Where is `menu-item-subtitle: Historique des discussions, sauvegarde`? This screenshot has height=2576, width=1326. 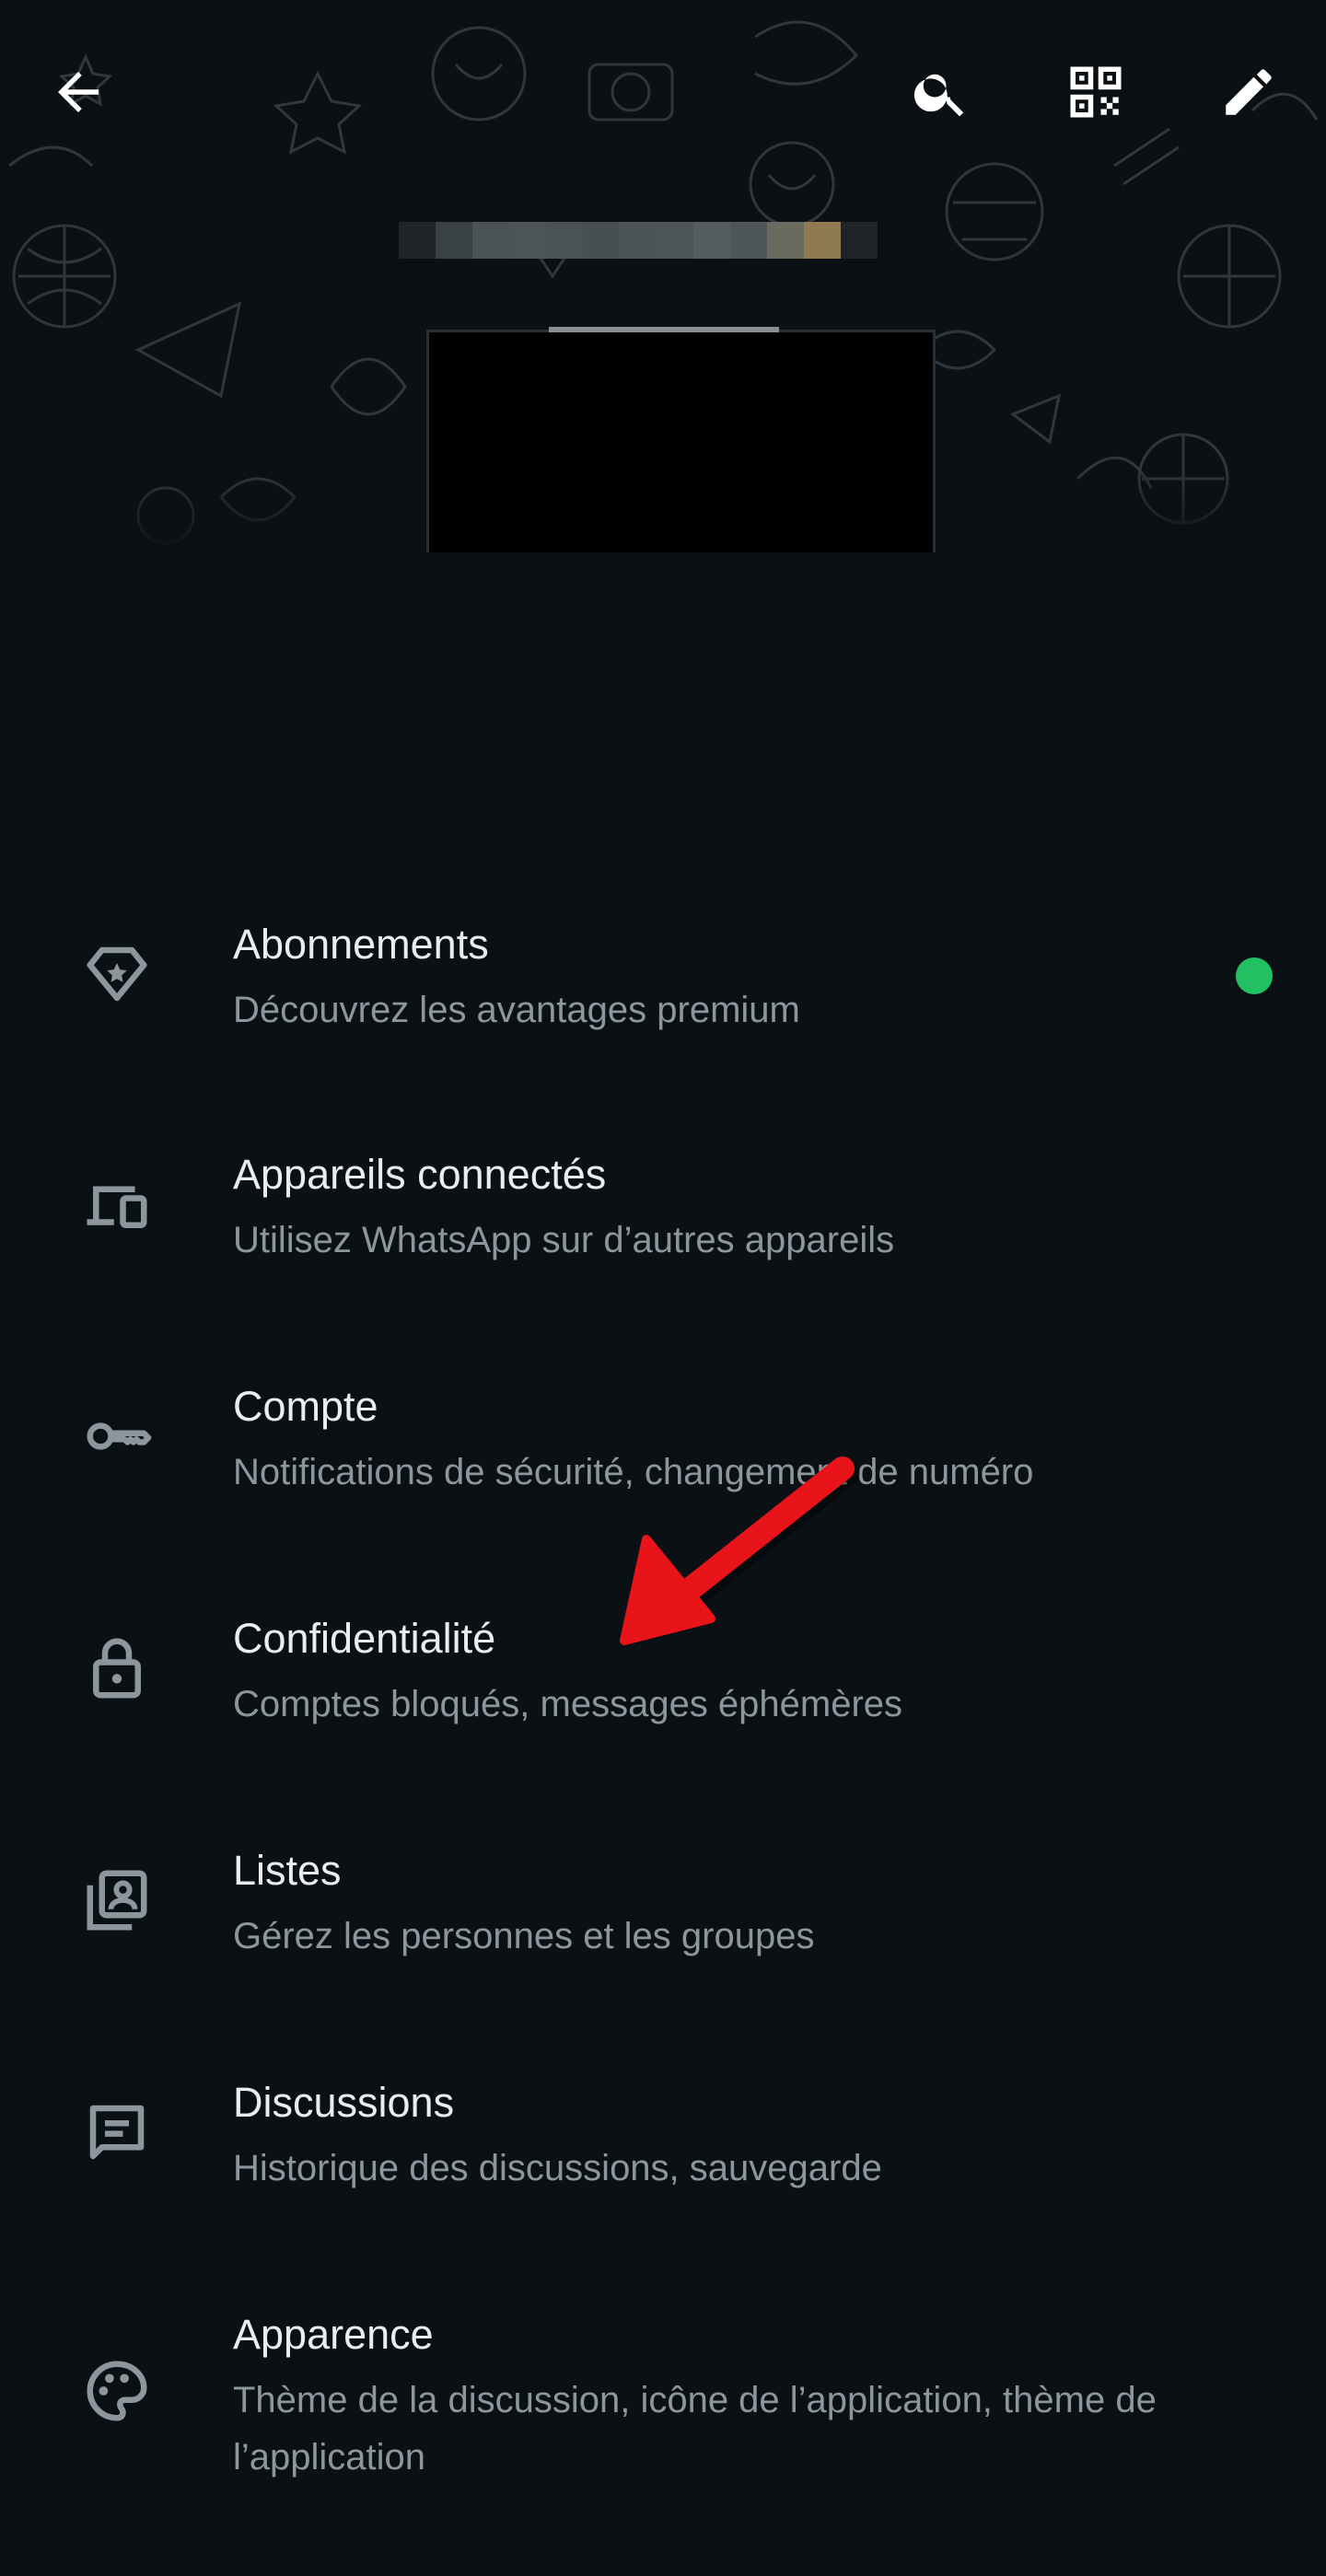 menu-item-subtitle: Historique des discussions, sauvegarde is located at coordinates (557, 2168).